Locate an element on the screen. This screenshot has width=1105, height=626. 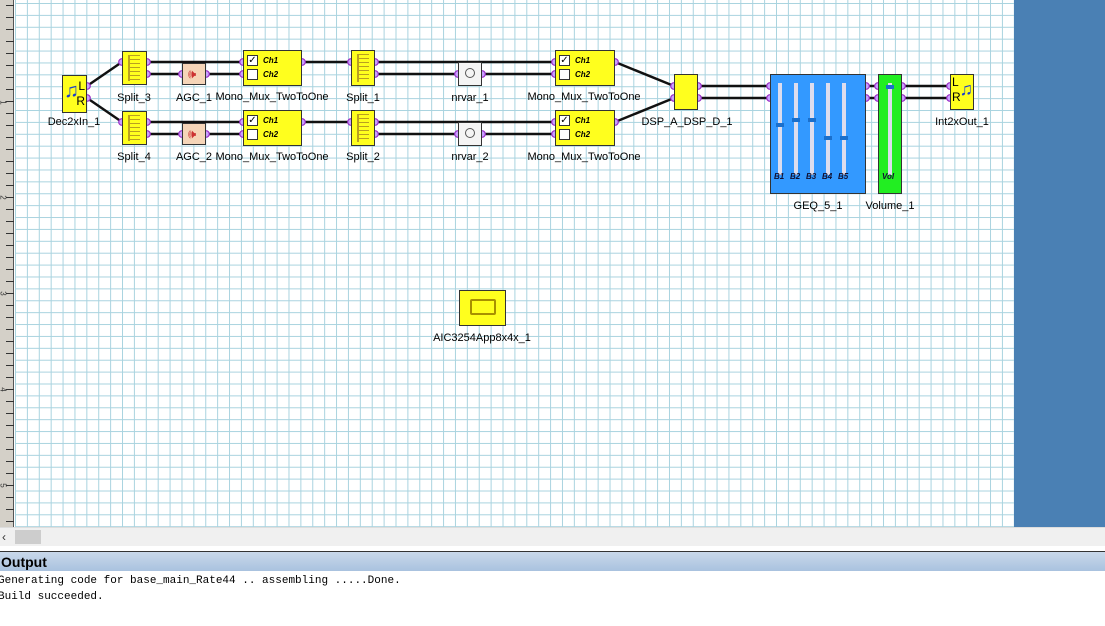
split3-block is located at coordinates (134, 68).